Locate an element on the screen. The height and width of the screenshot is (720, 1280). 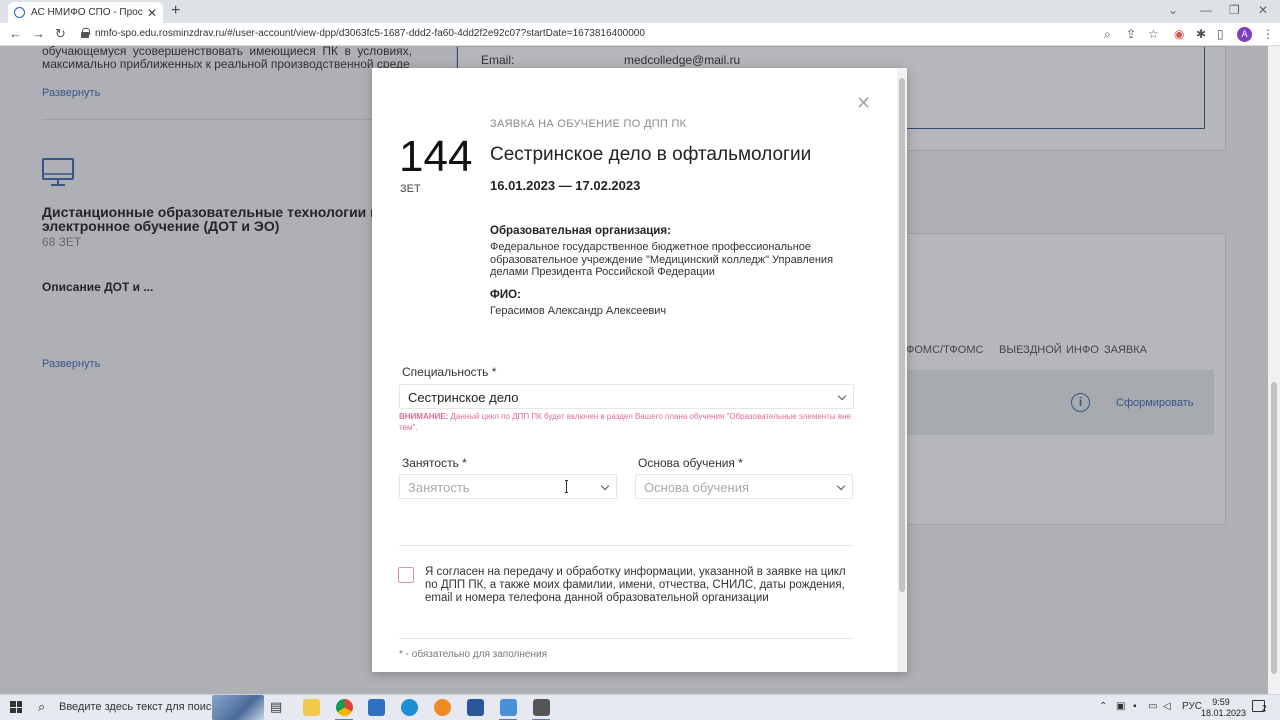
menu-kebab-icon: ⋮ is located at coordinates (1268, 34).